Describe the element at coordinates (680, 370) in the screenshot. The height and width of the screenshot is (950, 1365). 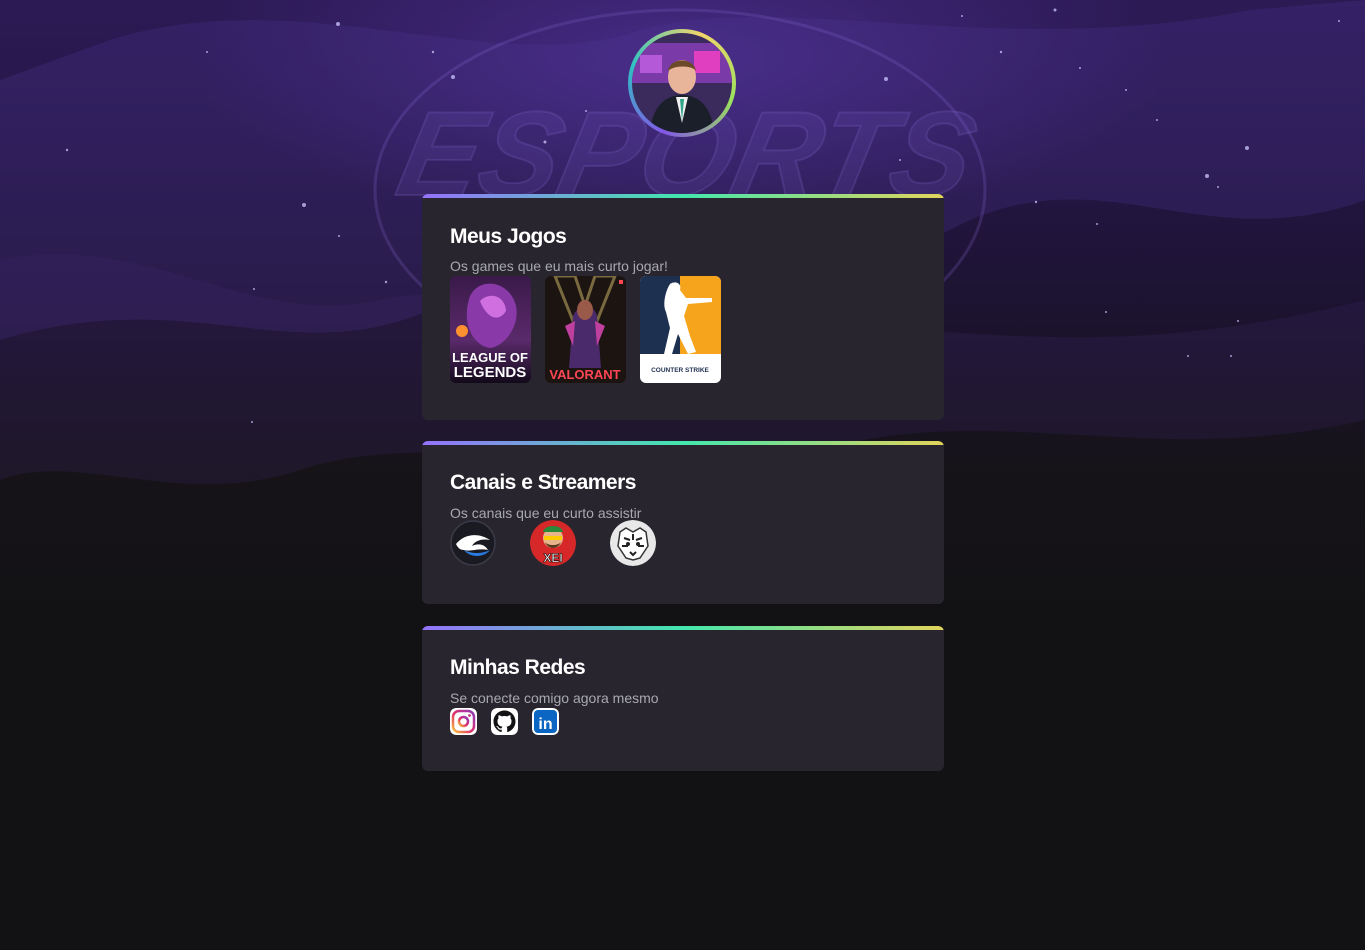
I see `svg-text: COUNTER STRIKE` at that location.